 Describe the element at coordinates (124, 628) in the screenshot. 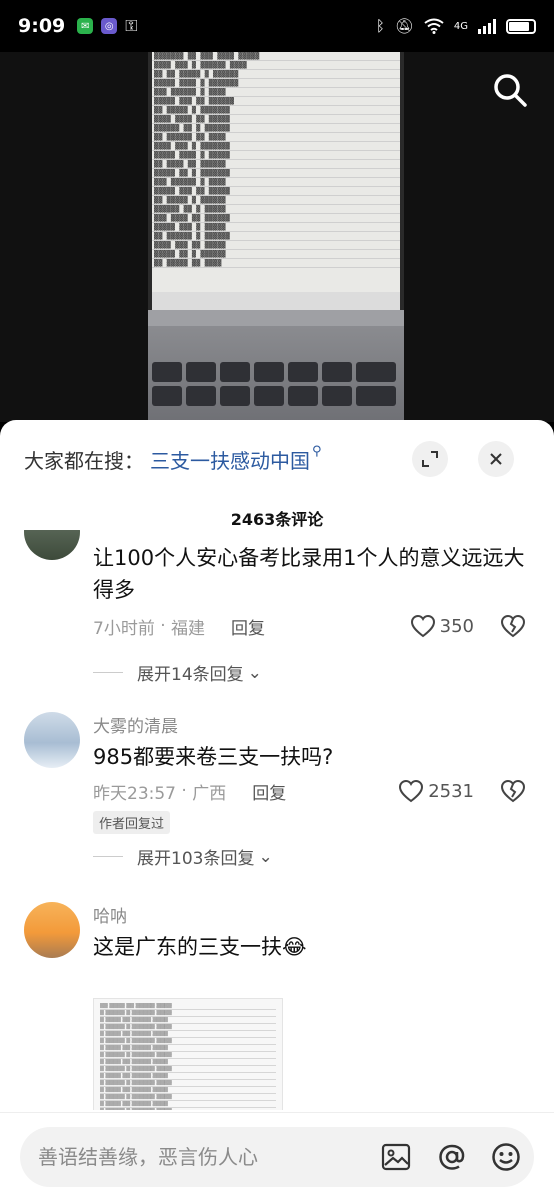

I see `comment-time: 7小时前` at that location.